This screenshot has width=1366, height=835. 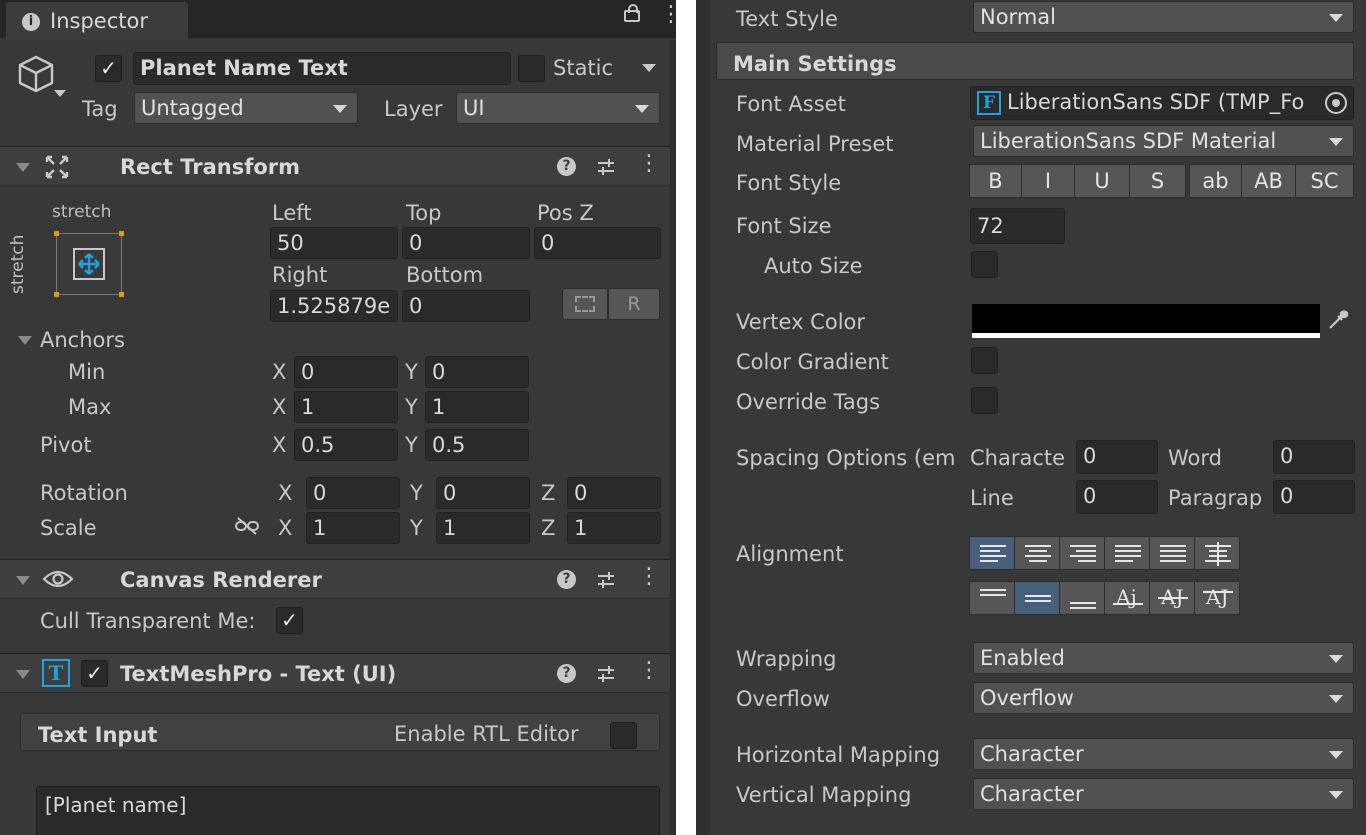 What do you see at coordinates (614, 493) in the screenshot?
I see `rotation-z-field: 0` at bounding box center [614, 493].